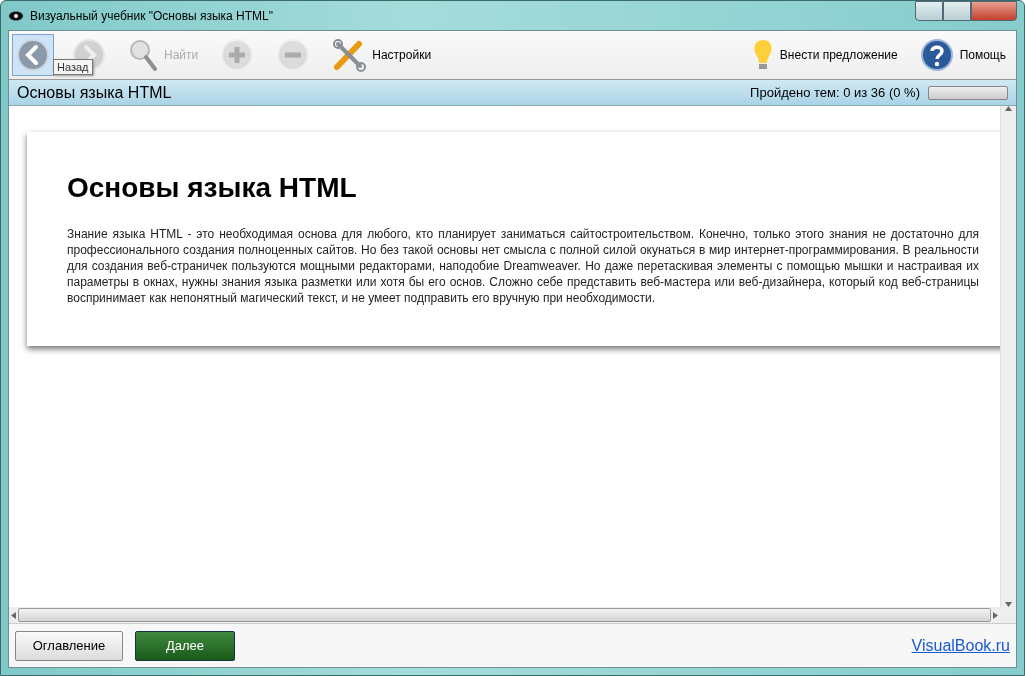 This screenshot has width=1025, height=676. Describe the element at coordinates (237, 55) in the screenshot. I see `plus-icon` at that location.